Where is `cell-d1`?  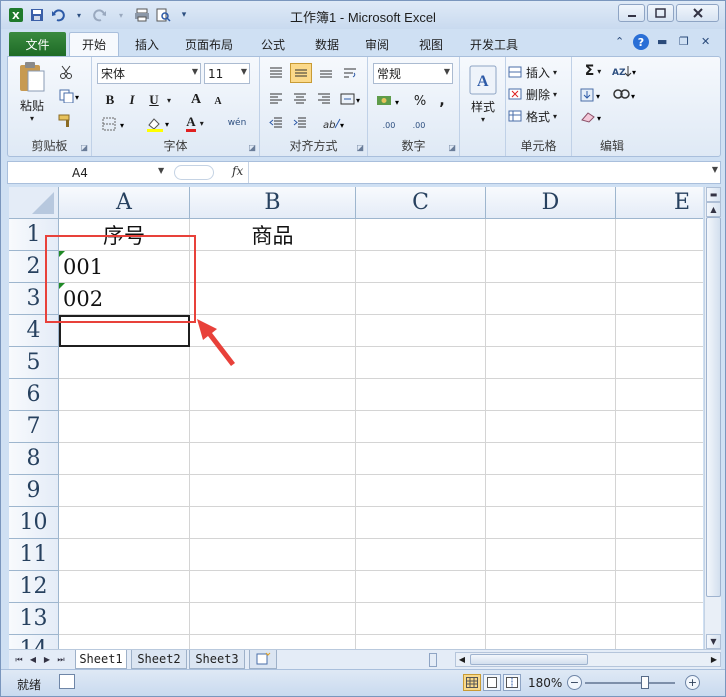 cell-d1 is located at coordinates (551, 235).